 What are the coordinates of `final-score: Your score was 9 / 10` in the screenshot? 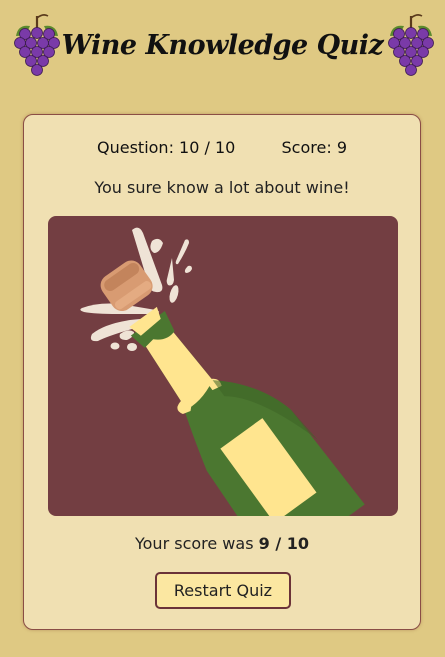 It's located at (222, 543).